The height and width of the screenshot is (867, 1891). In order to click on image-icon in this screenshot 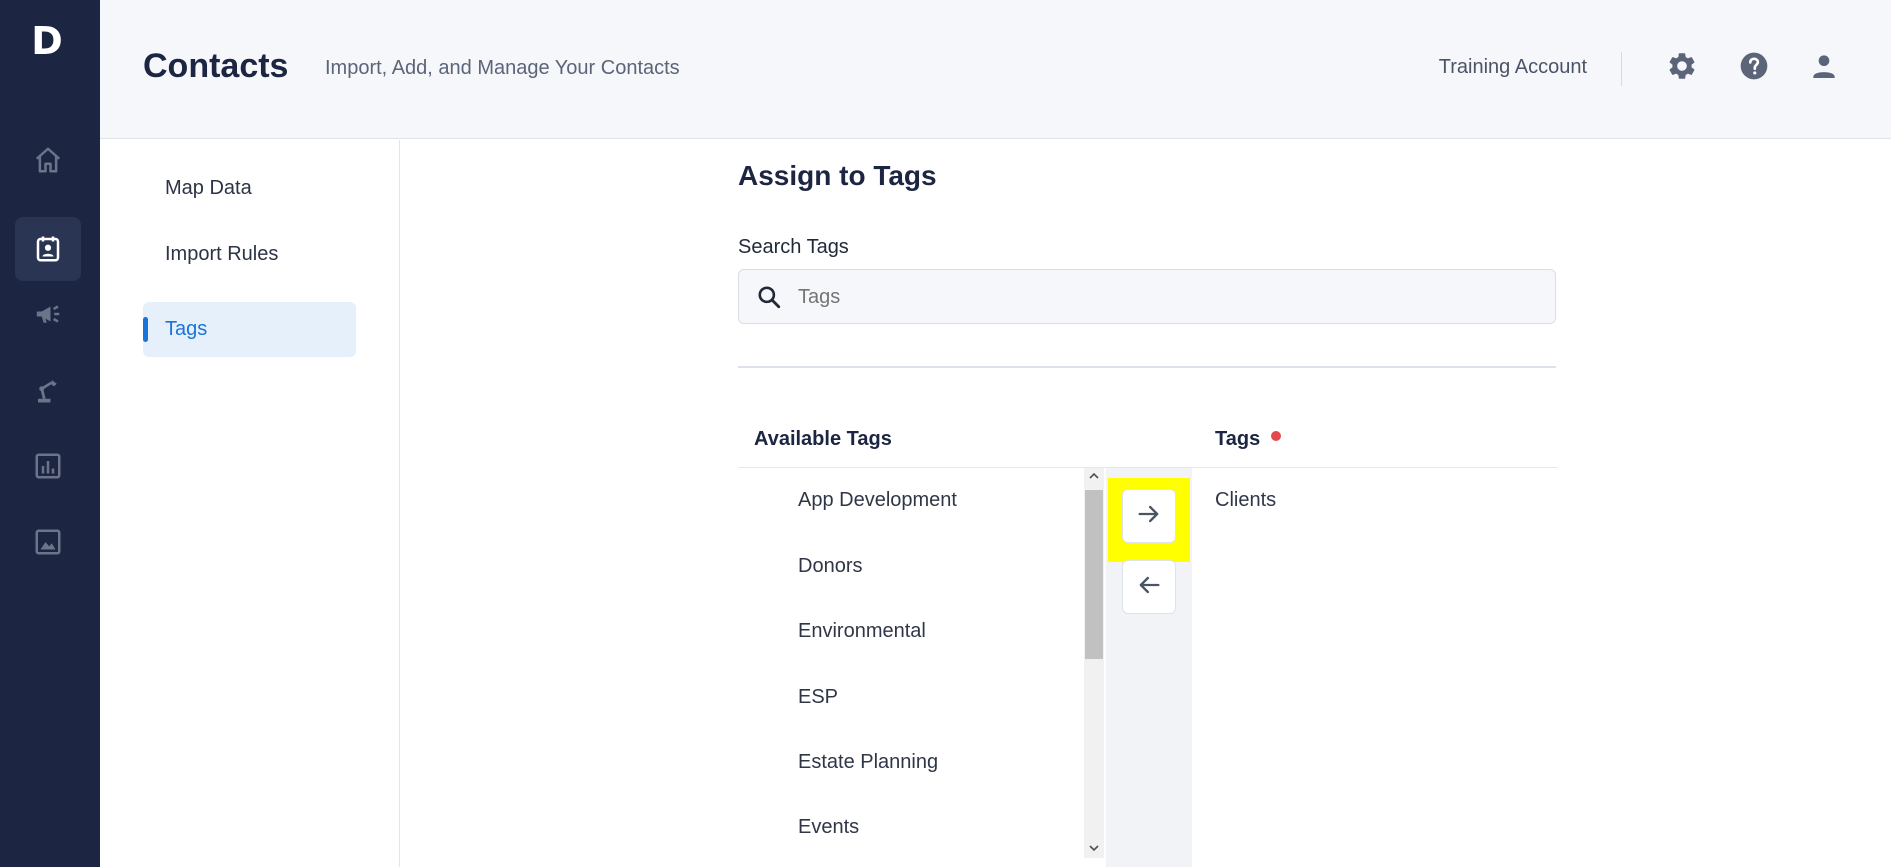, I will do `click(48, 542)`.